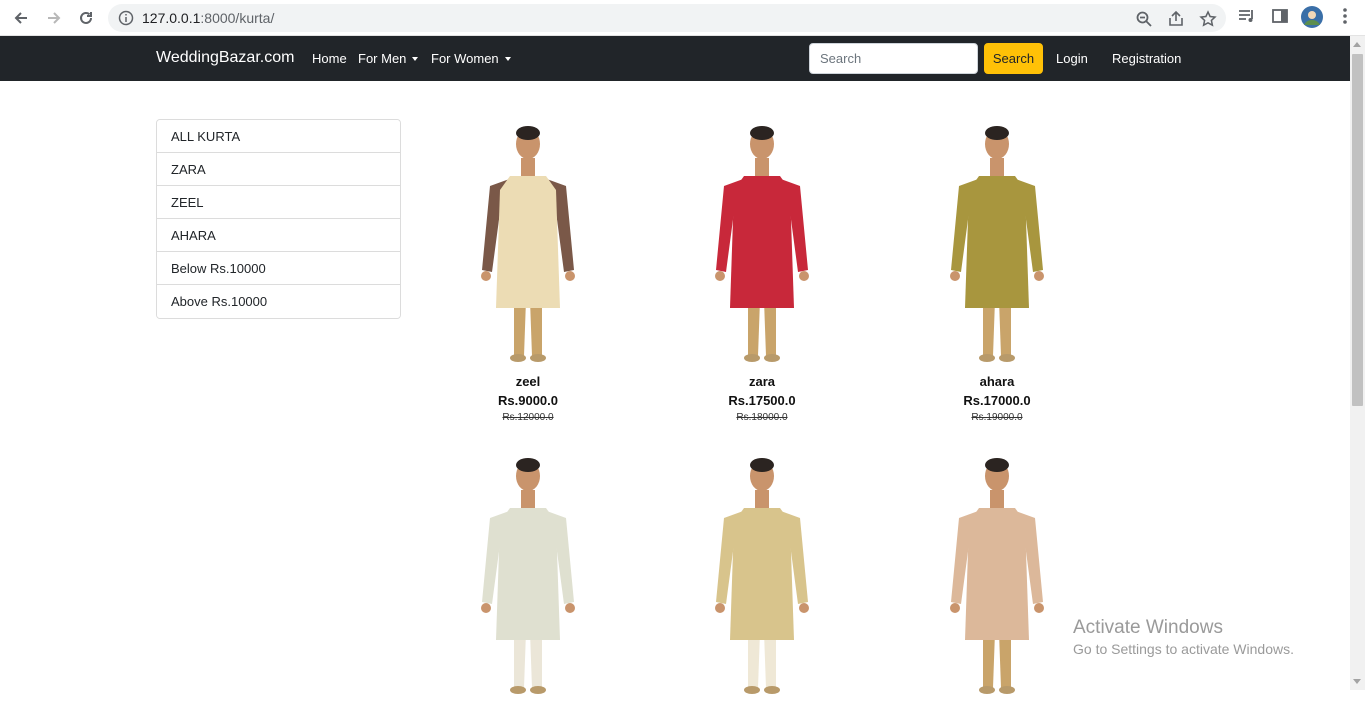 The height and width of the screenshot is (702, 1365). What do you see at coordinates (382, 58) in the screenshot?
I see `nav-for-men-label: For Men` at bounding box center [382, 58].